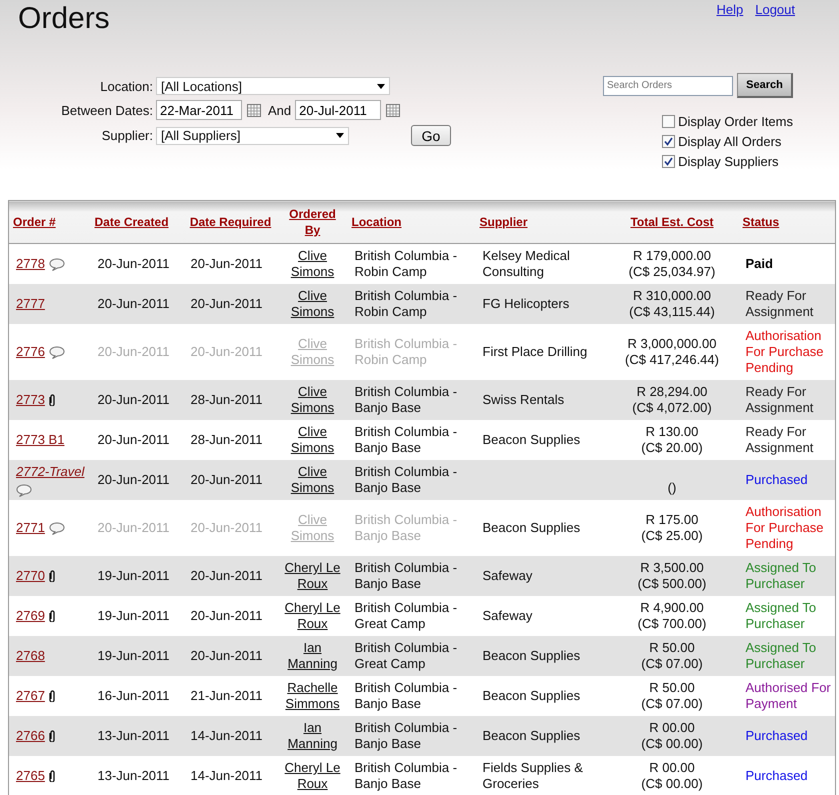 This screenshot has height=795, width=839. I want to click on location-dropdown: [All Locations], so click(273, 86).